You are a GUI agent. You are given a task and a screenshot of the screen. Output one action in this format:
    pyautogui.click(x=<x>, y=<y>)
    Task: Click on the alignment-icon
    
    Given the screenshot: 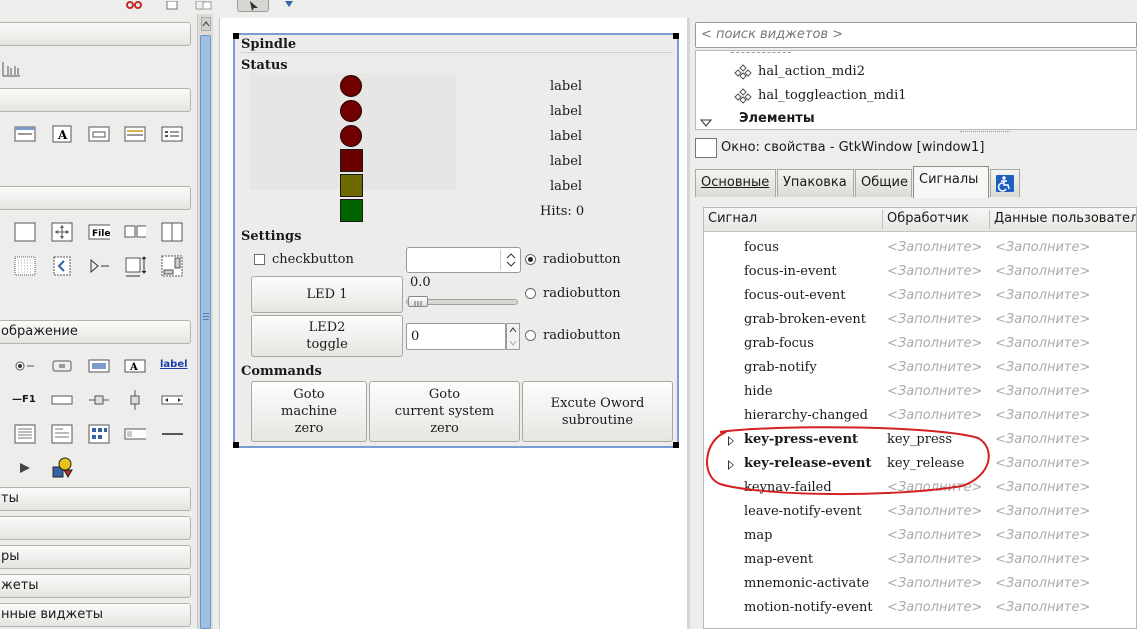 What is the action you would take?
    pyautogui.click(x=62, y=266)
    